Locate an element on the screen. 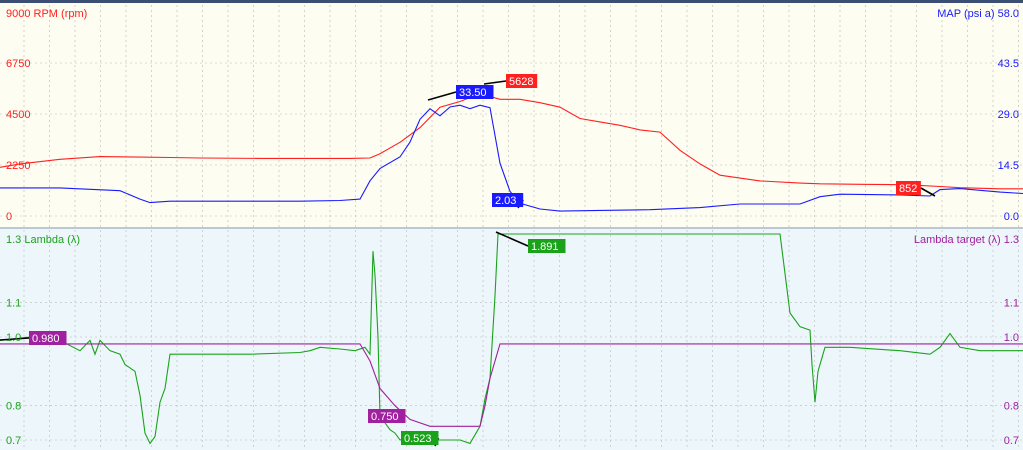 This screenshot has width=1023, height=450. map-low-value: 2.03 is located at coordinates (505, 201).